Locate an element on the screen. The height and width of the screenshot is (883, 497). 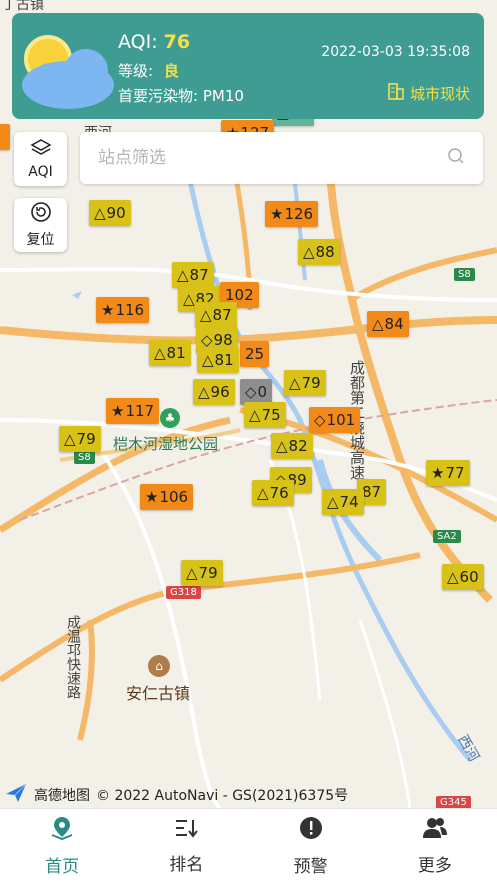
station-aqi-value: 77 is located at coordinates (455, 473).